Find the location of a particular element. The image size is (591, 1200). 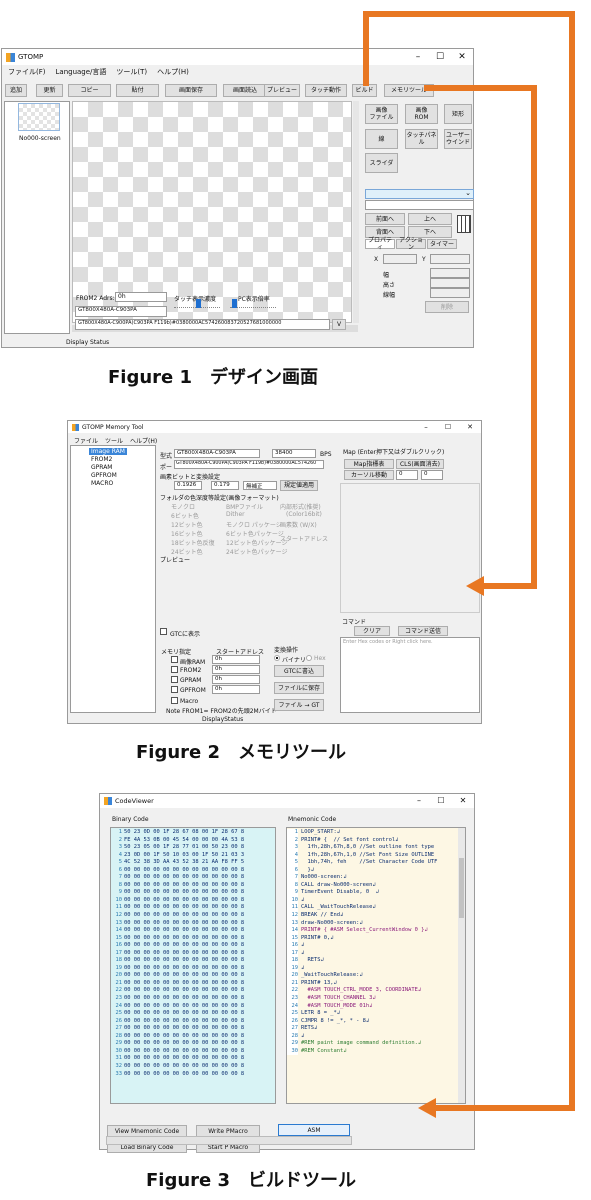

bring-front-button: 前面へ is located at coordinates (385, 219).